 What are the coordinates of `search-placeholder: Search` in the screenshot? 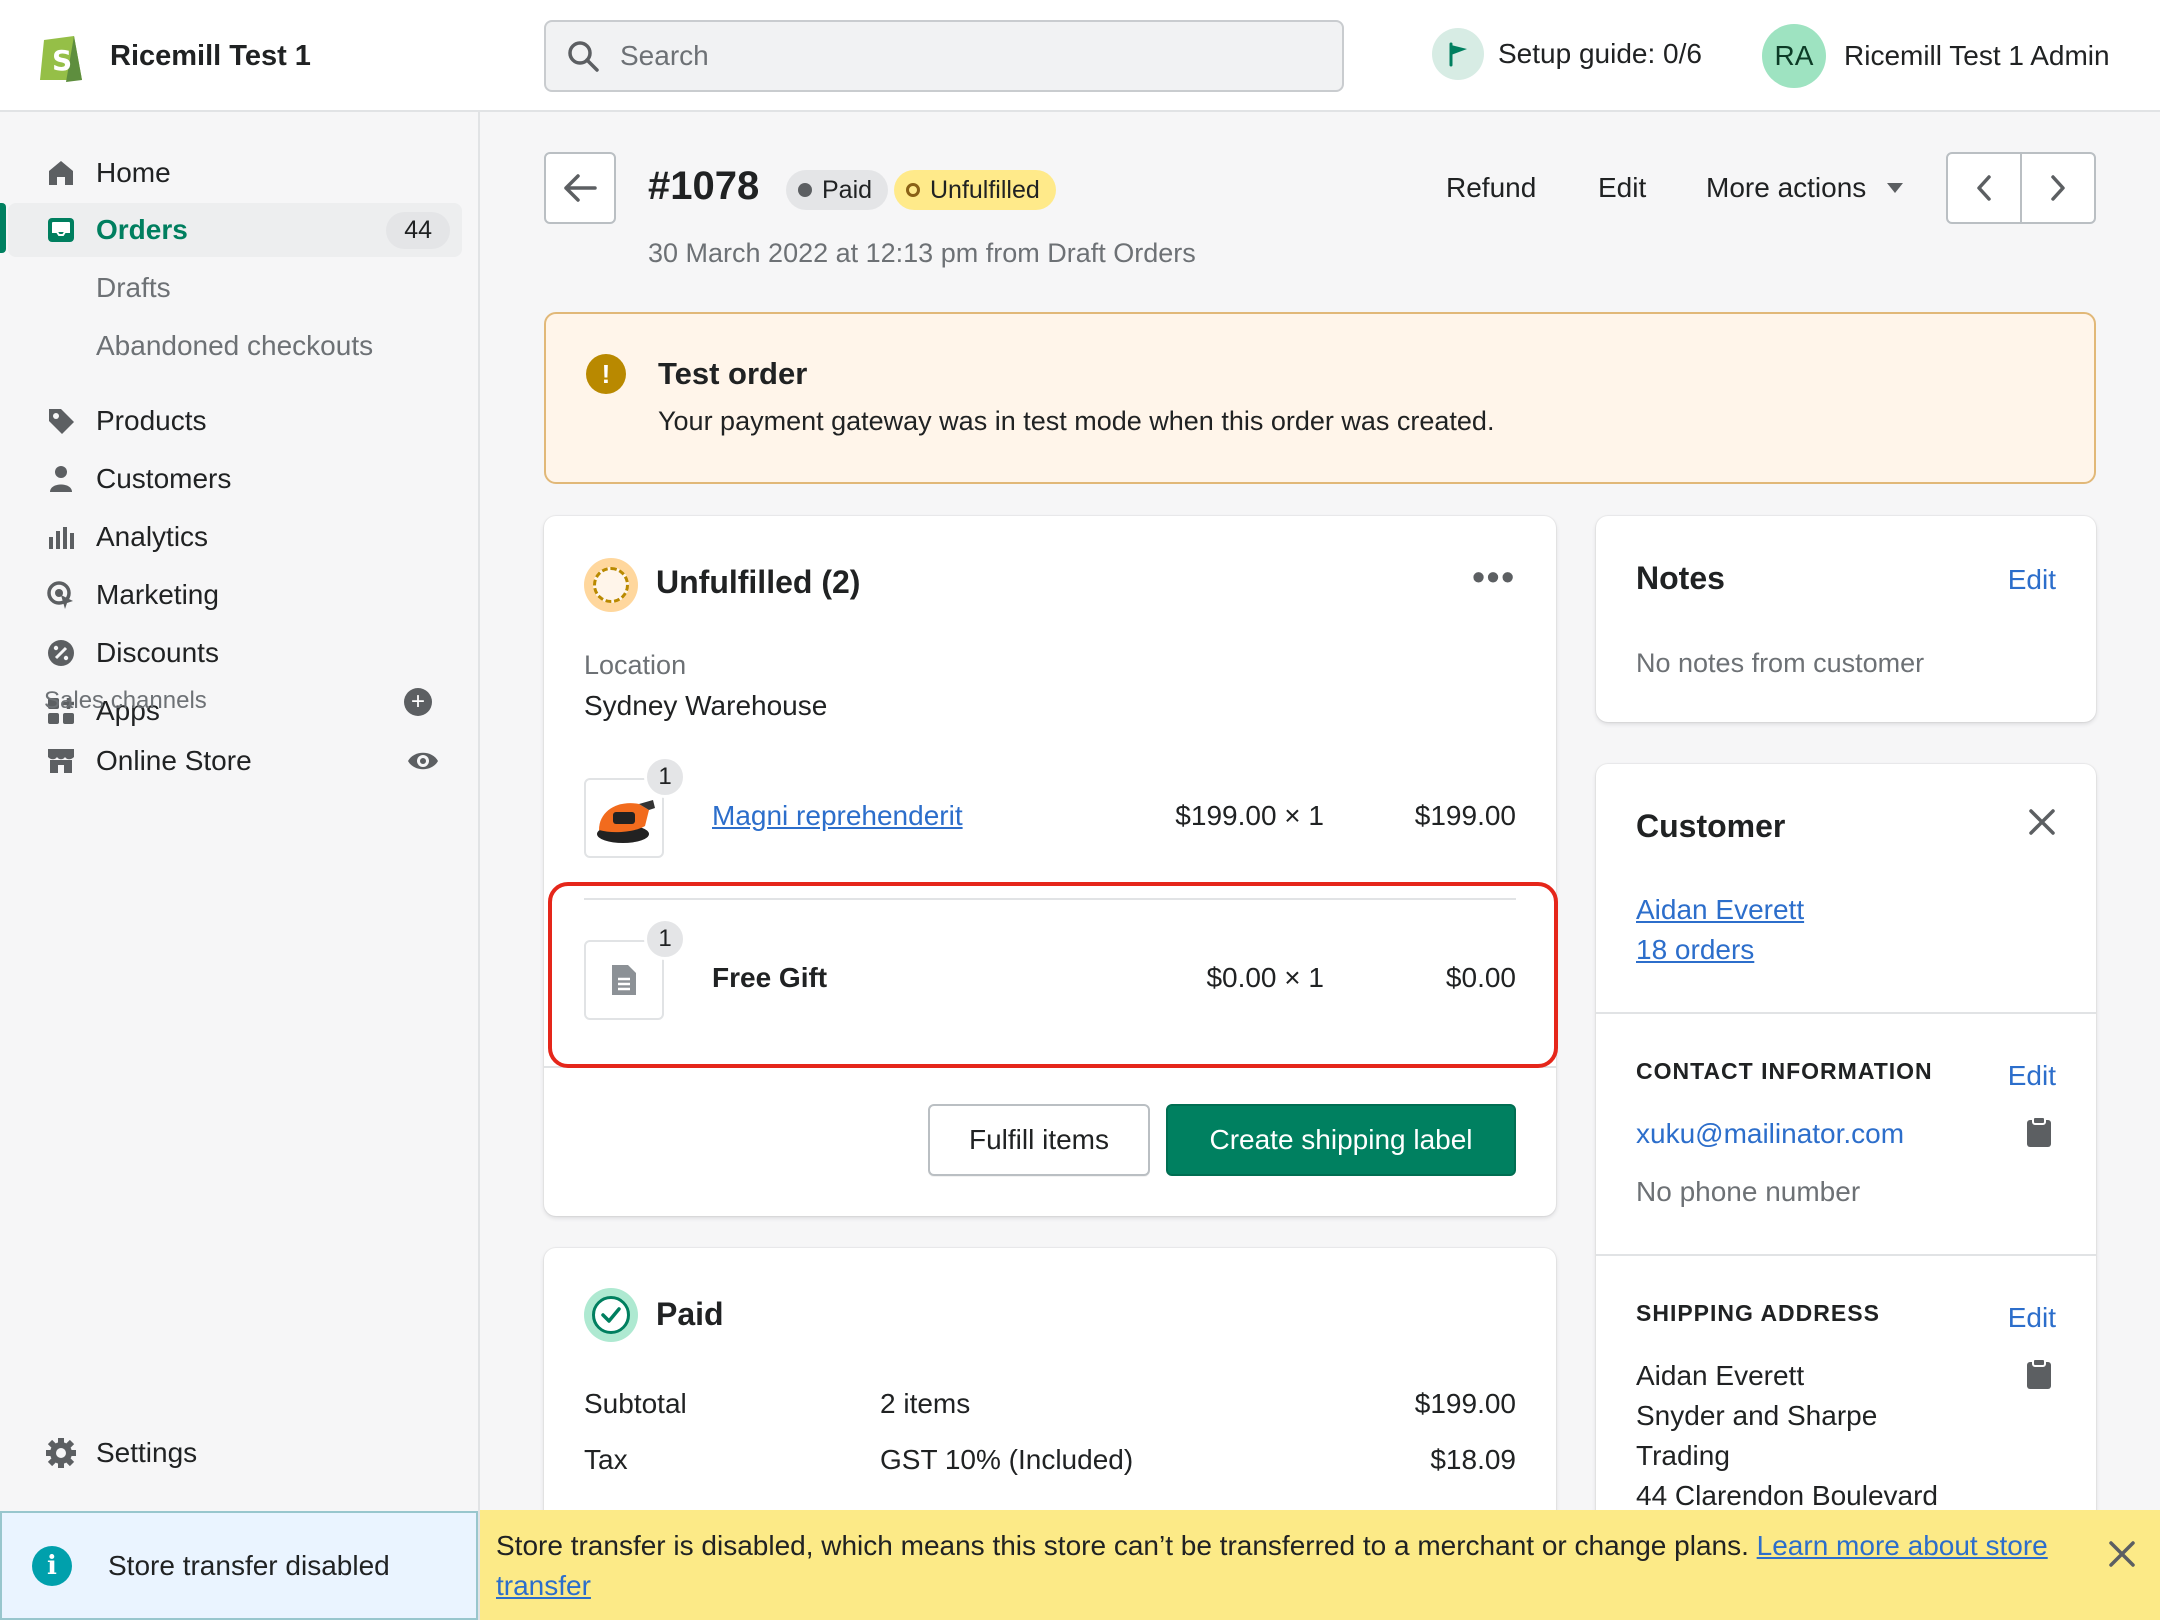 It's located at (664, 55).